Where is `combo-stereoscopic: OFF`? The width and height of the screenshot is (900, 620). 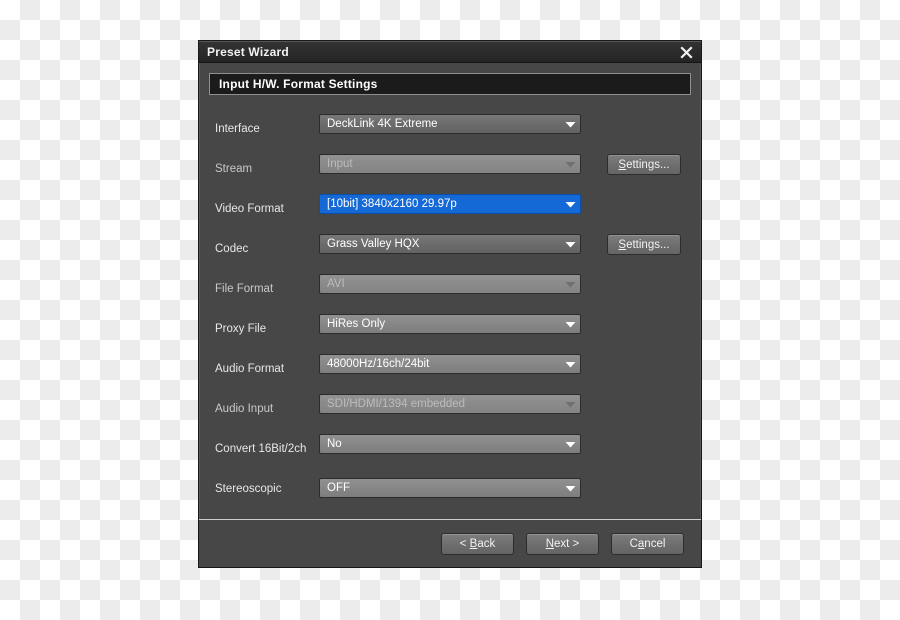 combo-stereoscopic: OFF is located at coordinates (450, 488).